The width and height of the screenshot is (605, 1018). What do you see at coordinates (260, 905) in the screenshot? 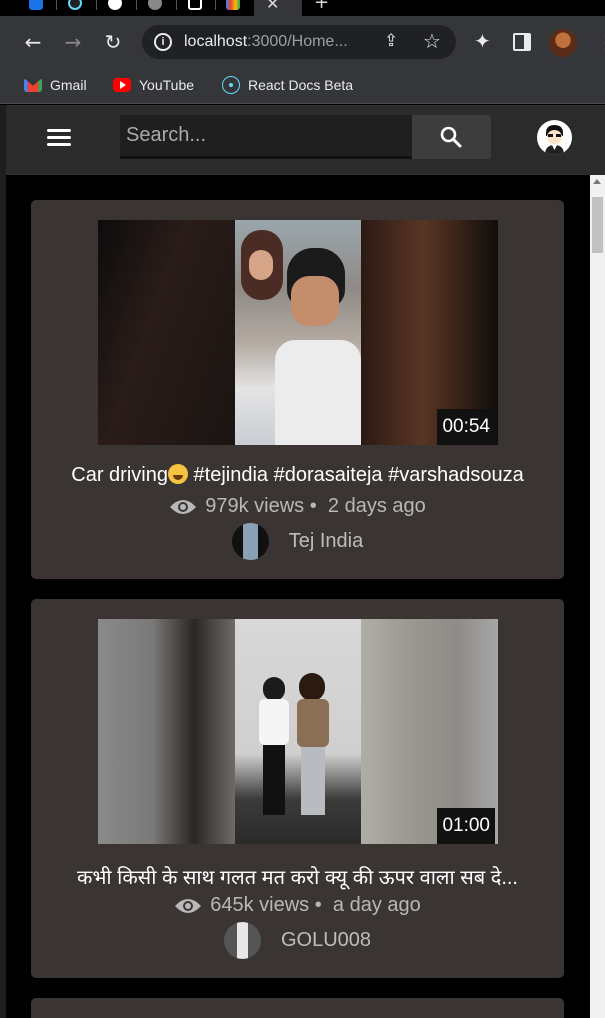
I see `view-count: 645k views` at bounding box center [260, 905].